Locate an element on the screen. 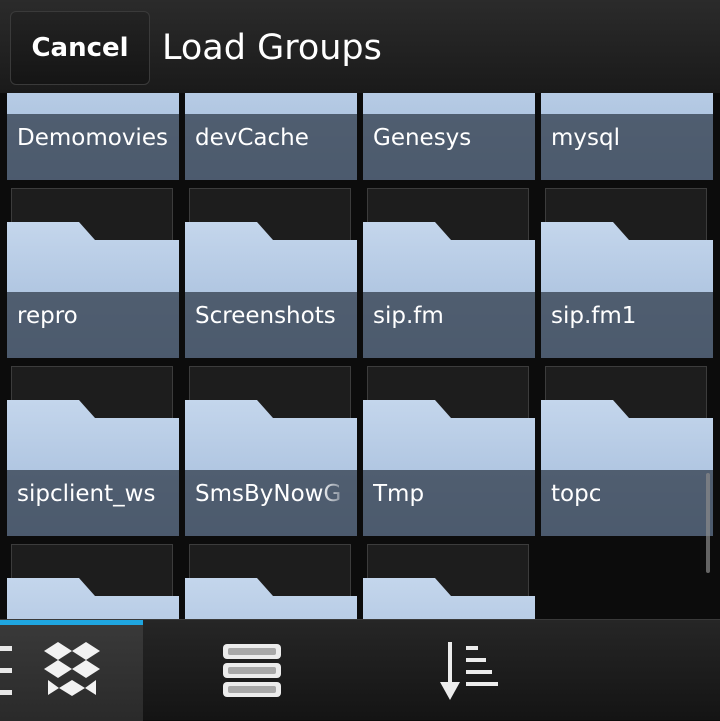 This screenshot has width=720, height=721. folder-tile: Demomovies is located at coordinates (93, 136).